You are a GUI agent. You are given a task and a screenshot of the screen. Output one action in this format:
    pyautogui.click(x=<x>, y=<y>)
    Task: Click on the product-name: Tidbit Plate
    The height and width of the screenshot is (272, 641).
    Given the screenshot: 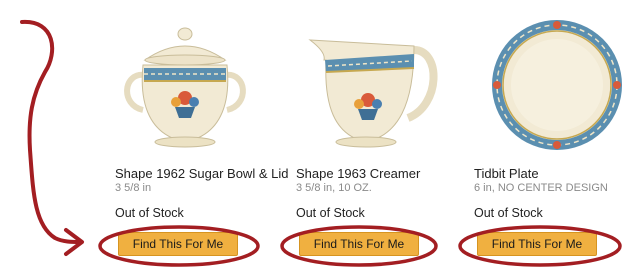 What is the action you would take?
    pyautogui.click(x=506, y=173)
    